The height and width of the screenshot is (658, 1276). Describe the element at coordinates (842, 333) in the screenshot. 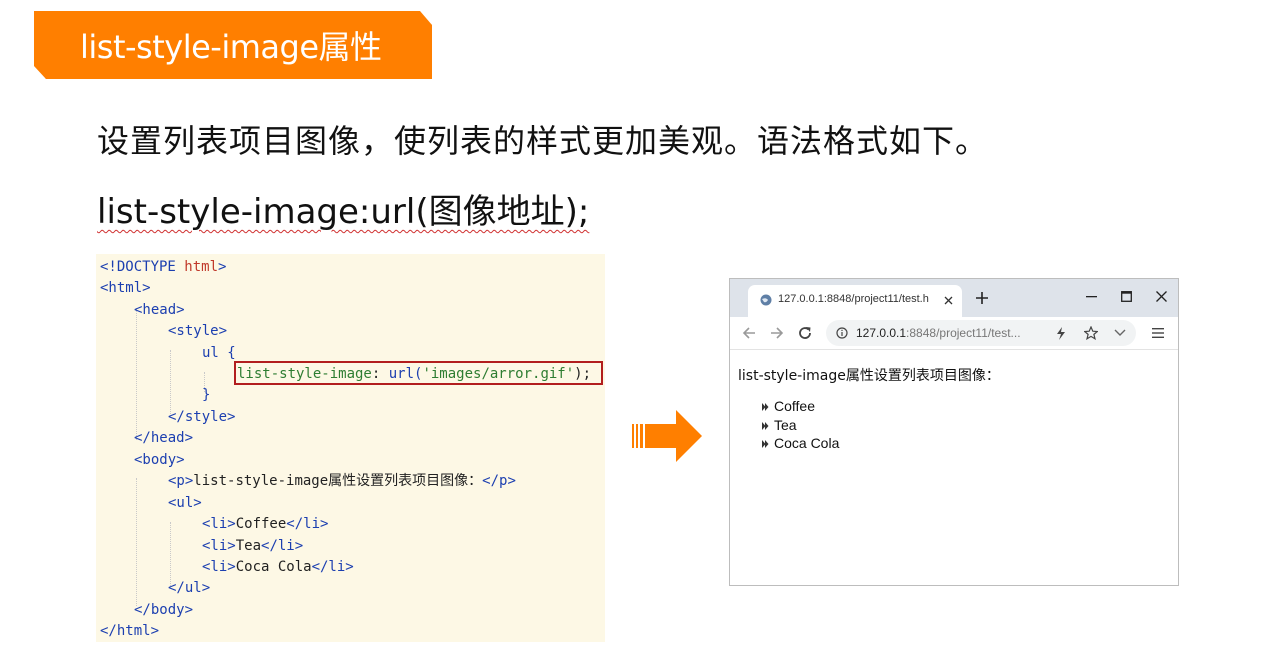

I see `info-icon` at that location.